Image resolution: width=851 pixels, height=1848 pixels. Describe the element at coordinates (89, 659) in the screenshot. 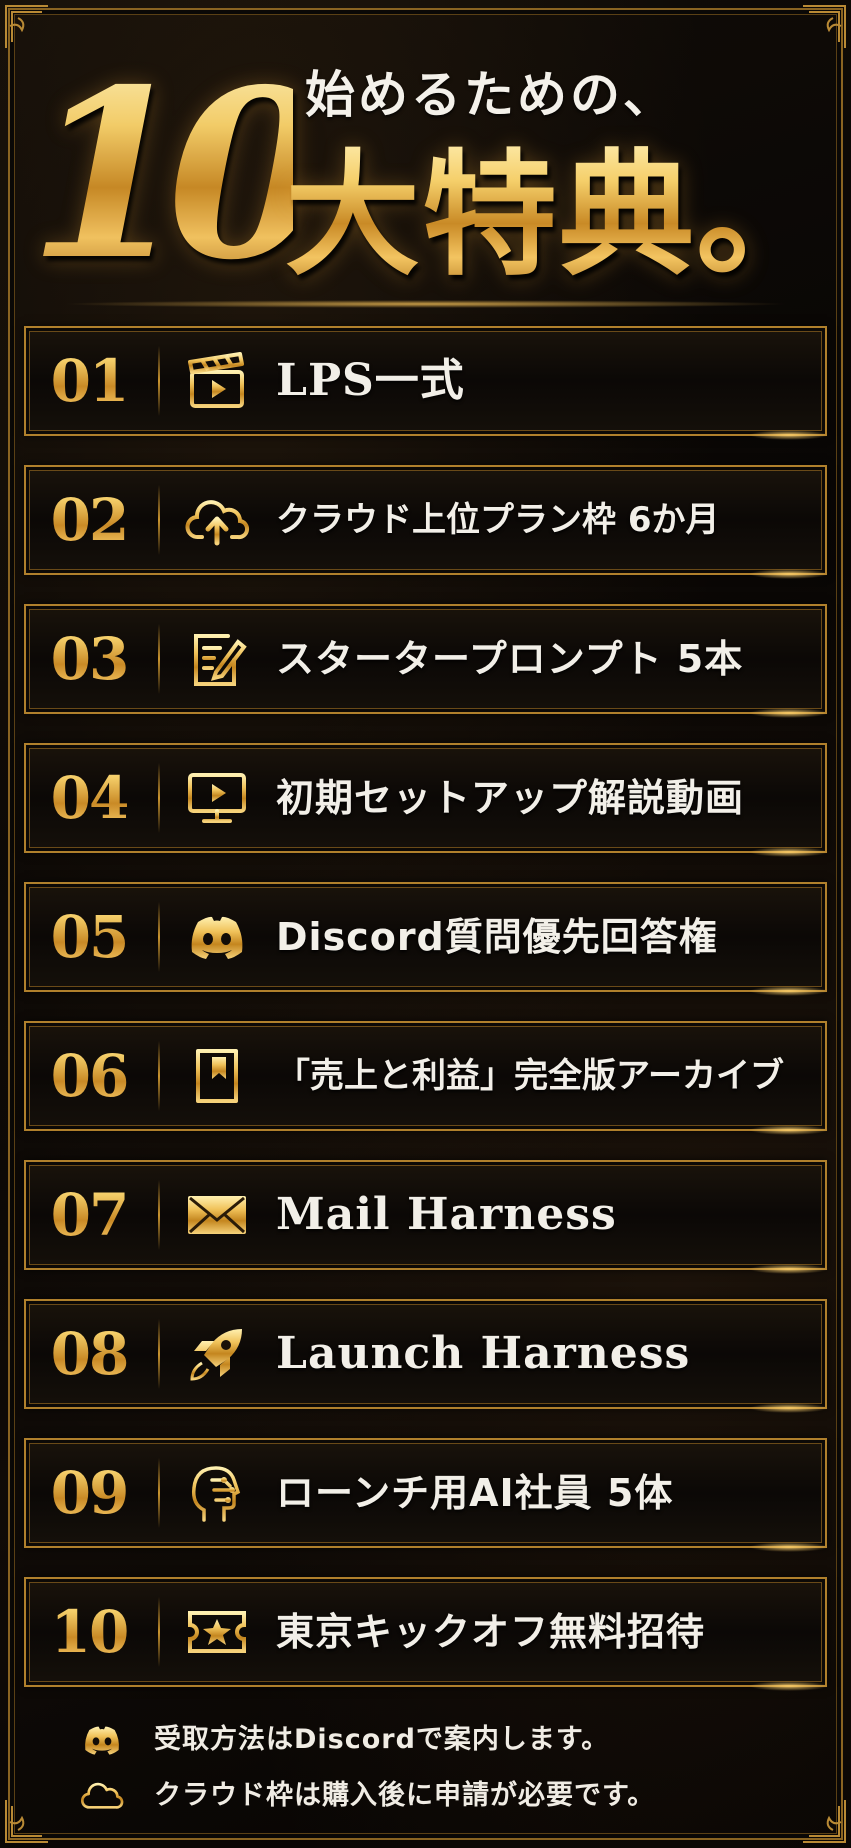

I see `benefit-number: 03` at that location.